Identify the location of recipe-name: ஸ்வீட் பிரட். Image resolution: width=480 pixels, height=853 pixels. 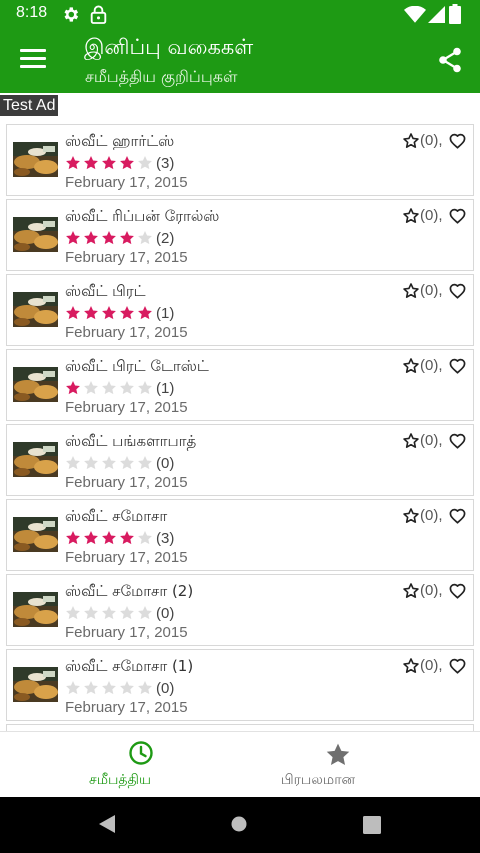
(105, 291).